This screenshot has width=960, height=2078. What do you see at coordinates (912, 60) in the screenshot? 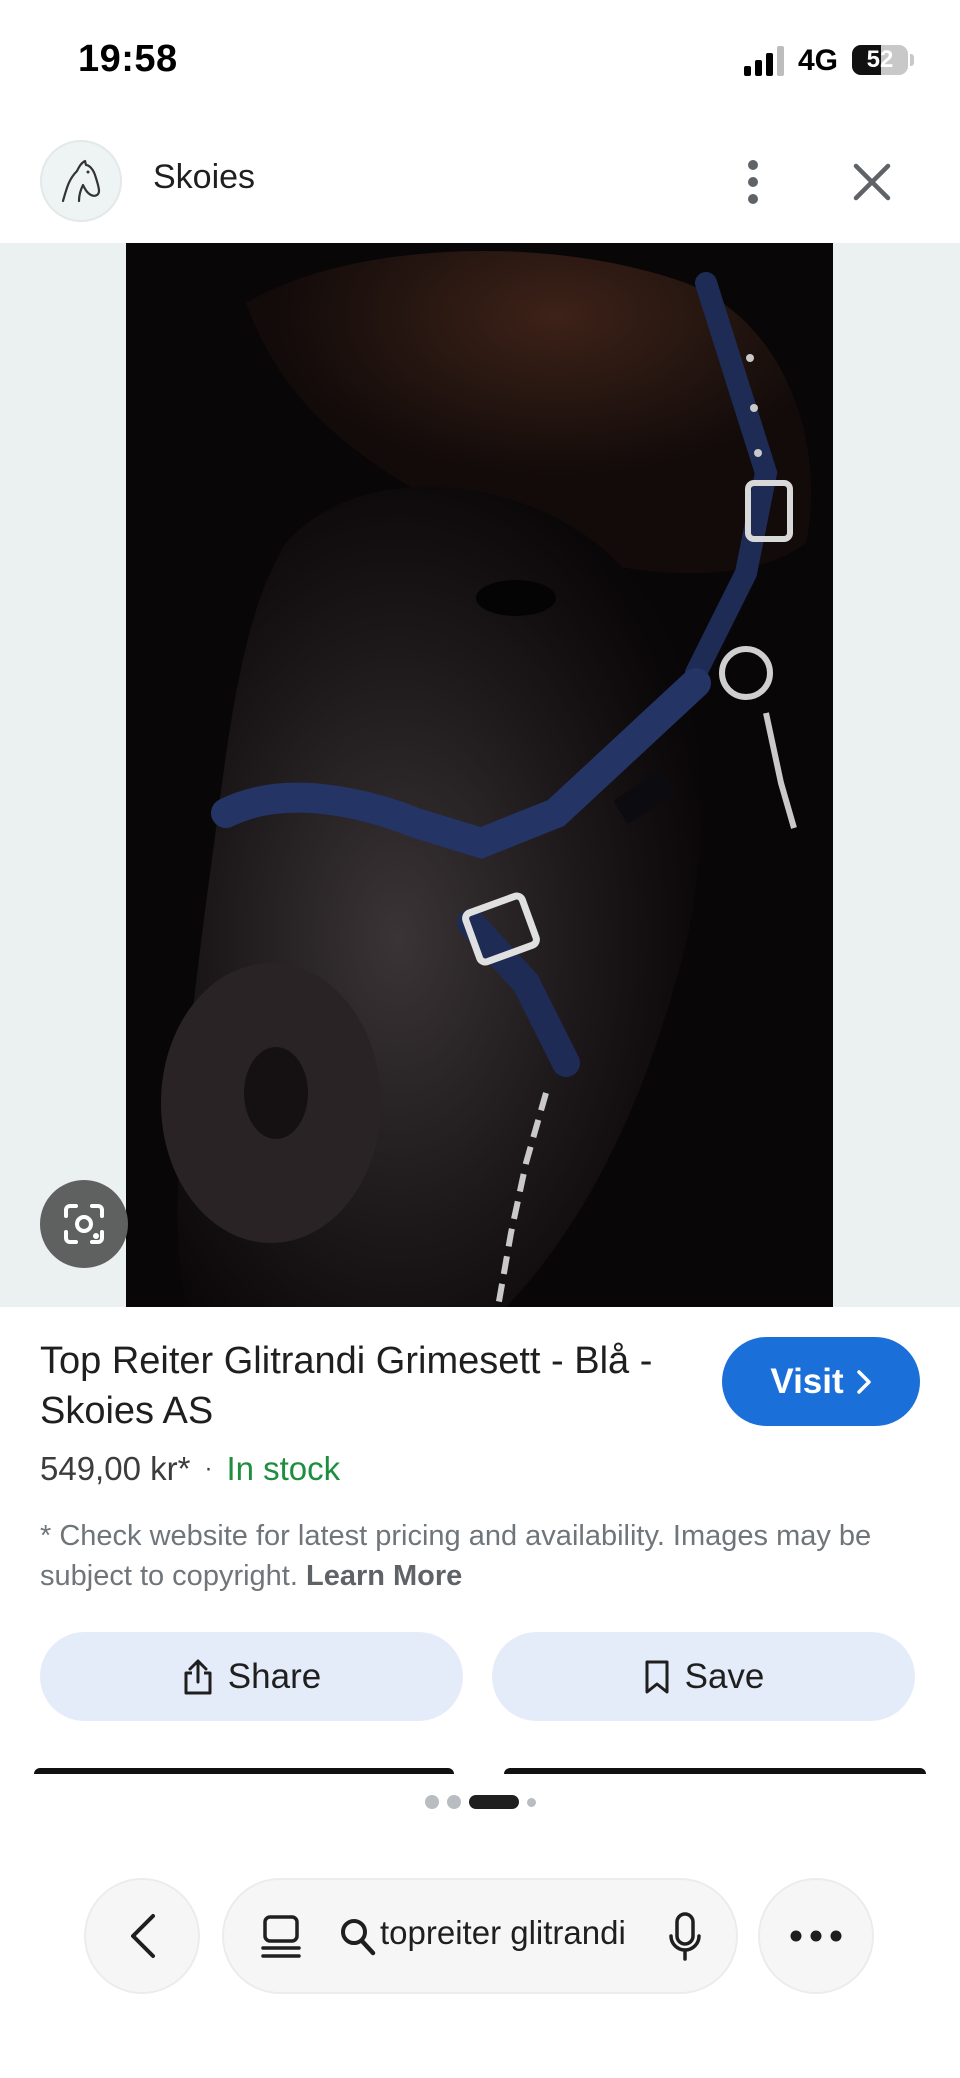
I see `battery-nub` at bounding box center [912, 60].